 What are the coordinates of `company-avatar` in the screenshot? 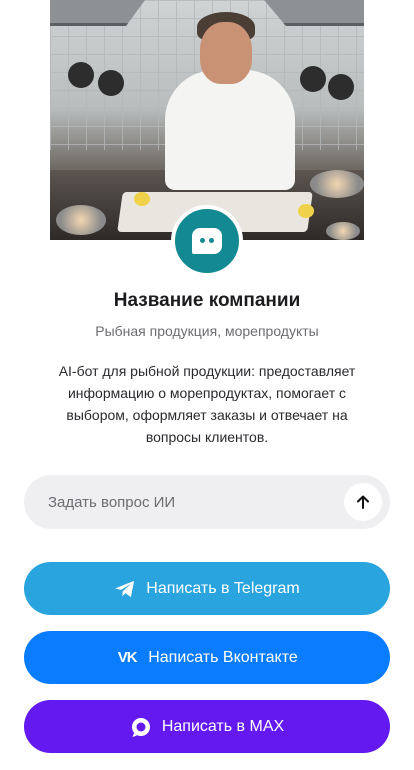 It's located at (207, 241).